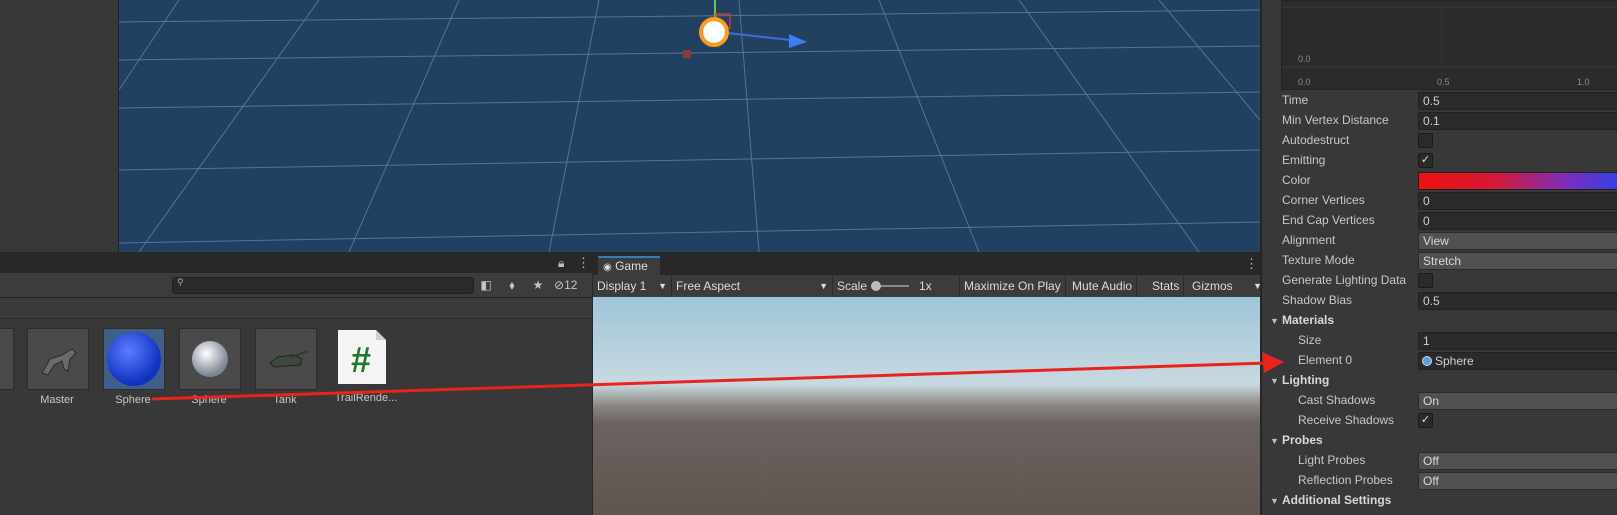 This screenshot has width=1617, height=515. What do you see at coordinates (1337, 400) in the screenshot?
I see `cast-shadows-label: Cast Shadows` at bounding box center [1337, 400].